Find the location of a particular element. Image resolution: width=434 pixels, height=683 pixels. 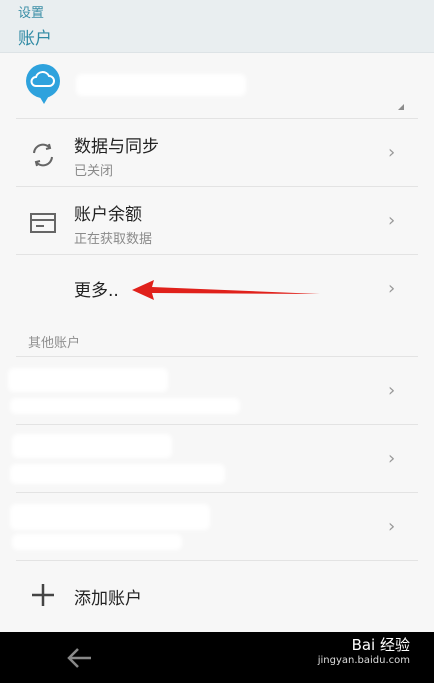

balance-row: 账户余额 正在获取数据 › is located at coordinates (217, 221).